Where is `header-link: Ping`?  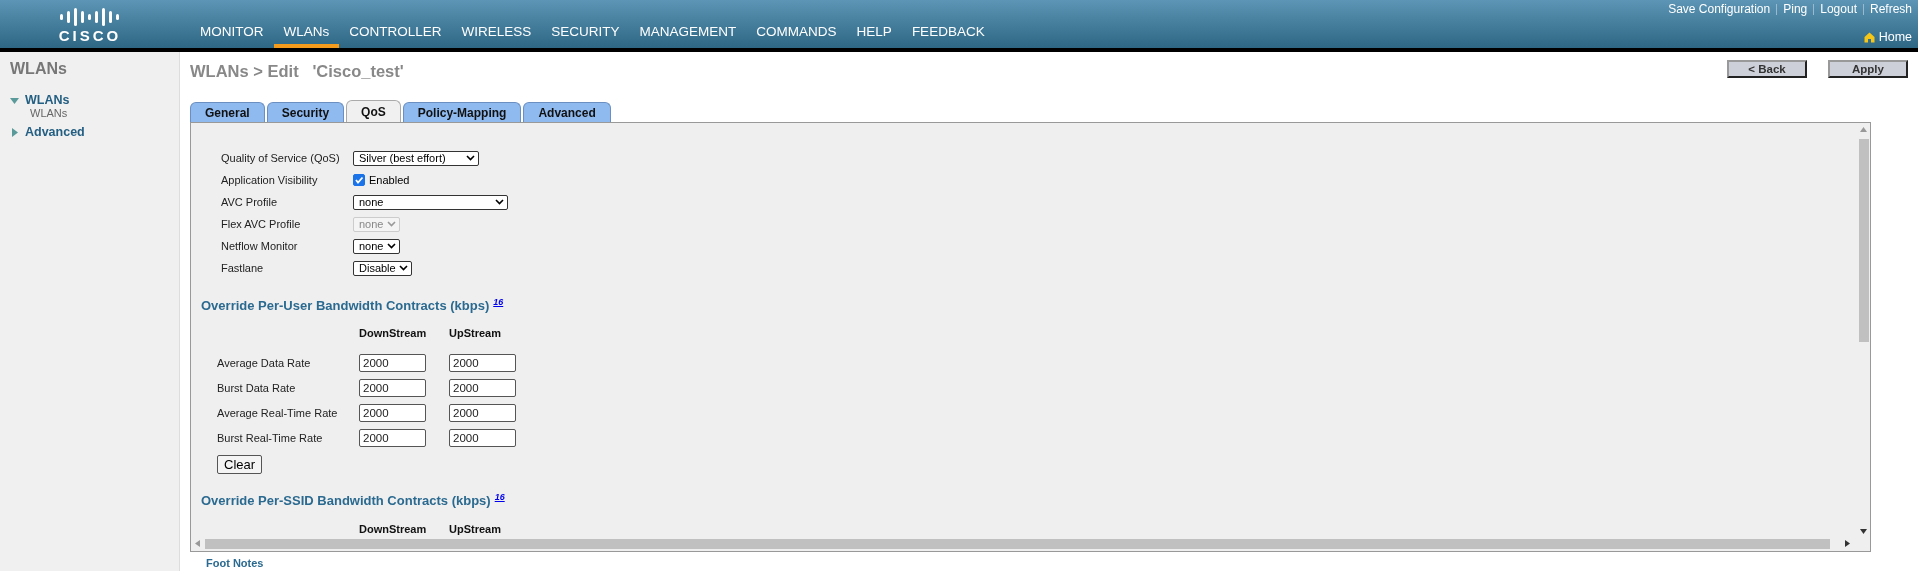
header-link: Ping is located at coordinates (1795, 9).